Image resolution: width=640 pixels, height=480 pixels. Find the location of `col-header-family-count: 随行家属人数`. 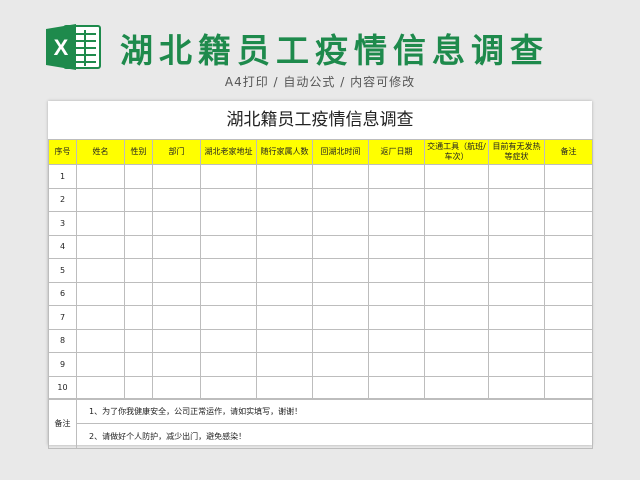

col-header-family-count: 随行家属人数 is located at coordinates (284, 152).